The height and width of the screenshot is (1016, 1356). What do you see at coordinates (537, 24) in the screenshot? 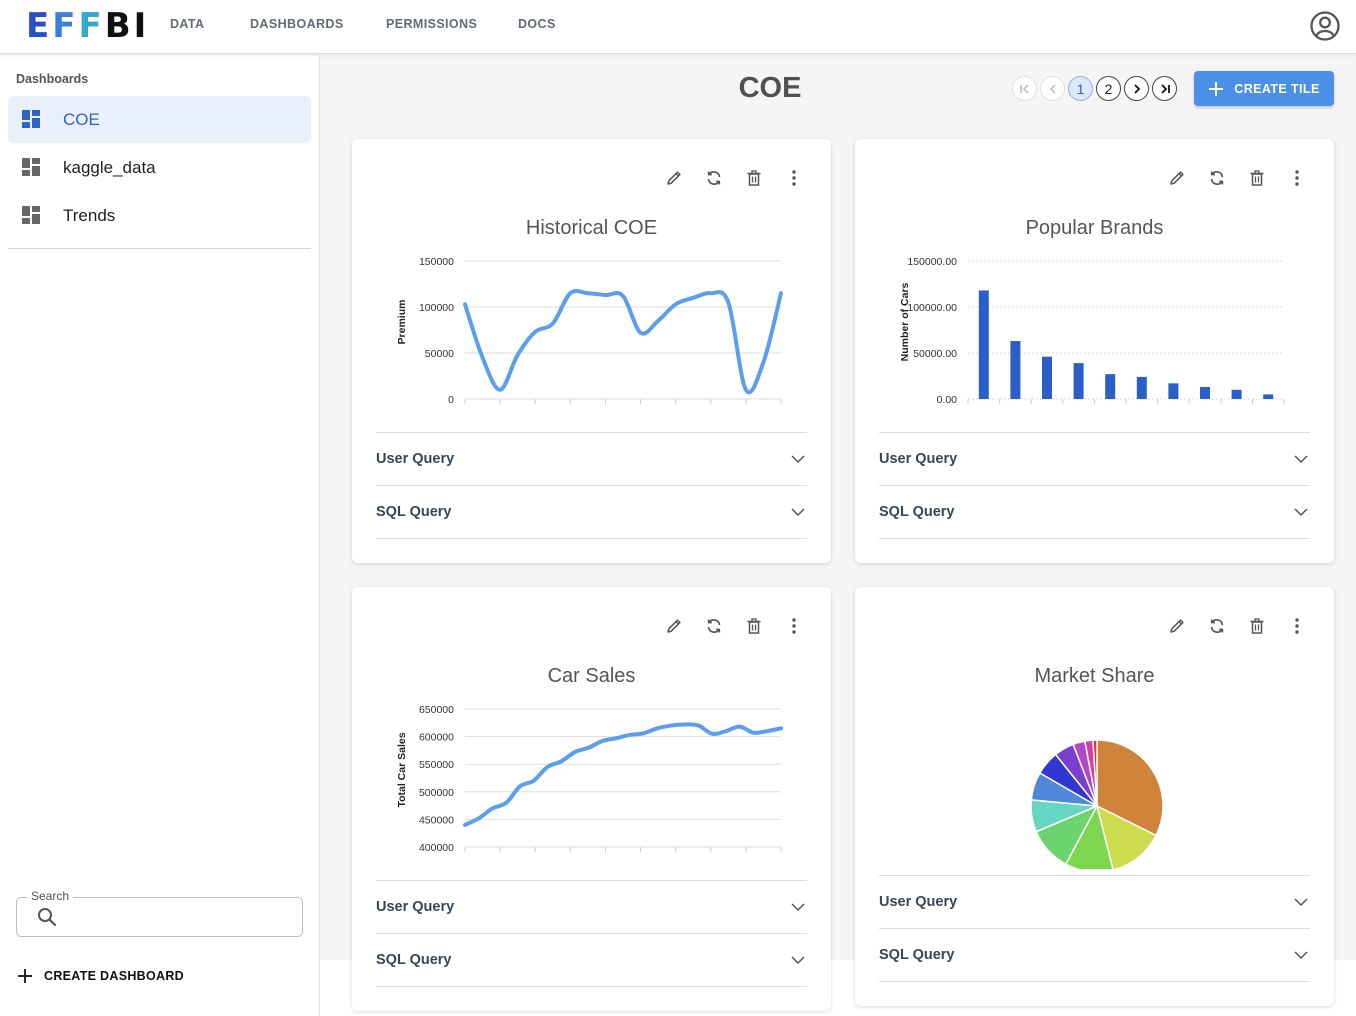
I see `nav-docs: DOCS` at bounding box center [537, 24].